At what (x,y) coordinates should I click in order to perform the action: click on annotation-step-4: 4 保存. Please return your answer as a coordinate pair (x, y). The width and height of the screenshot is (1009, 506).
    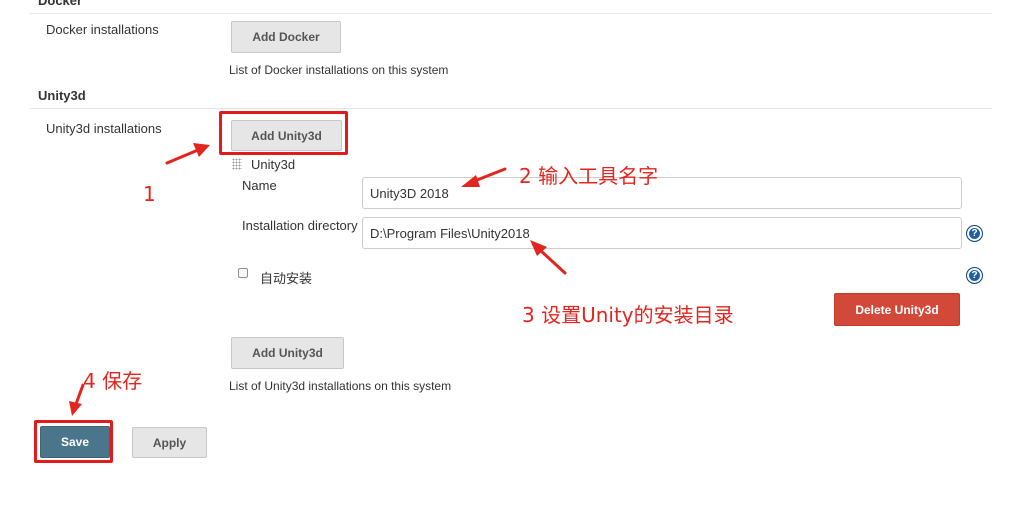
    Looking at the image, I should click on (113, 381).